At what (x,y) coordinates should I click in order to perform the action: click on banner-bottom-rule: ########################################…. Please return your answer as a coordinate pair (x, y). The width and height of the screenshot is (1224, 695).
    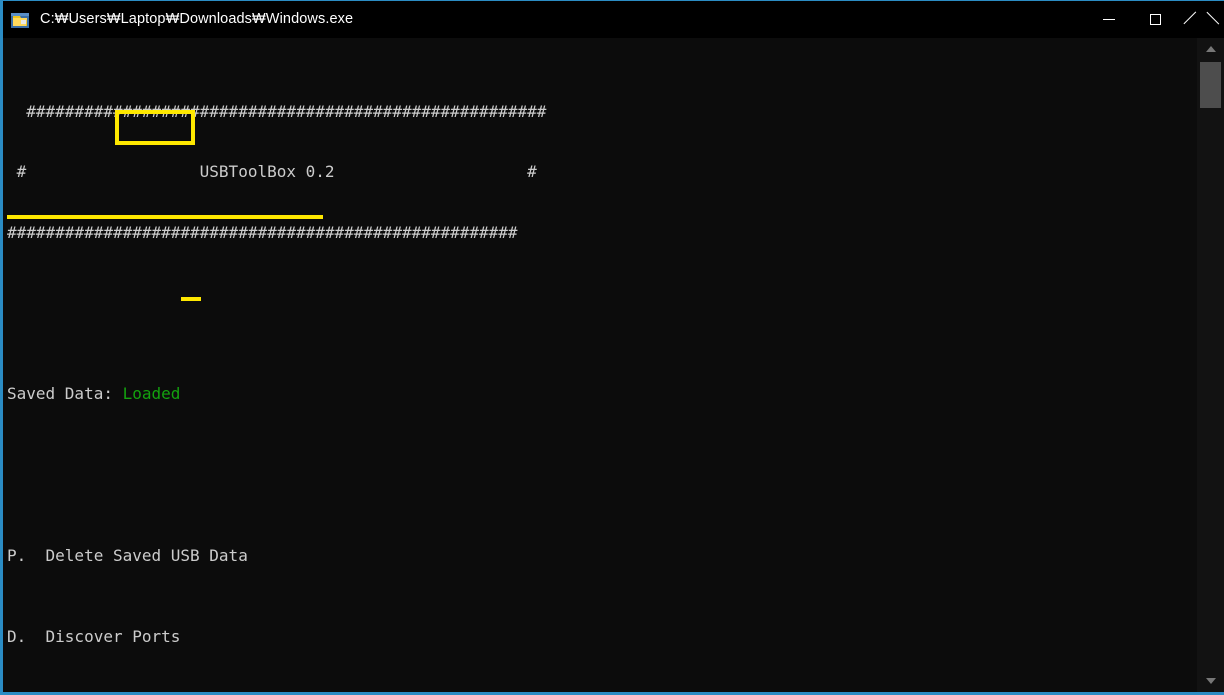
    Looking at the image, I should click on (262, 232).